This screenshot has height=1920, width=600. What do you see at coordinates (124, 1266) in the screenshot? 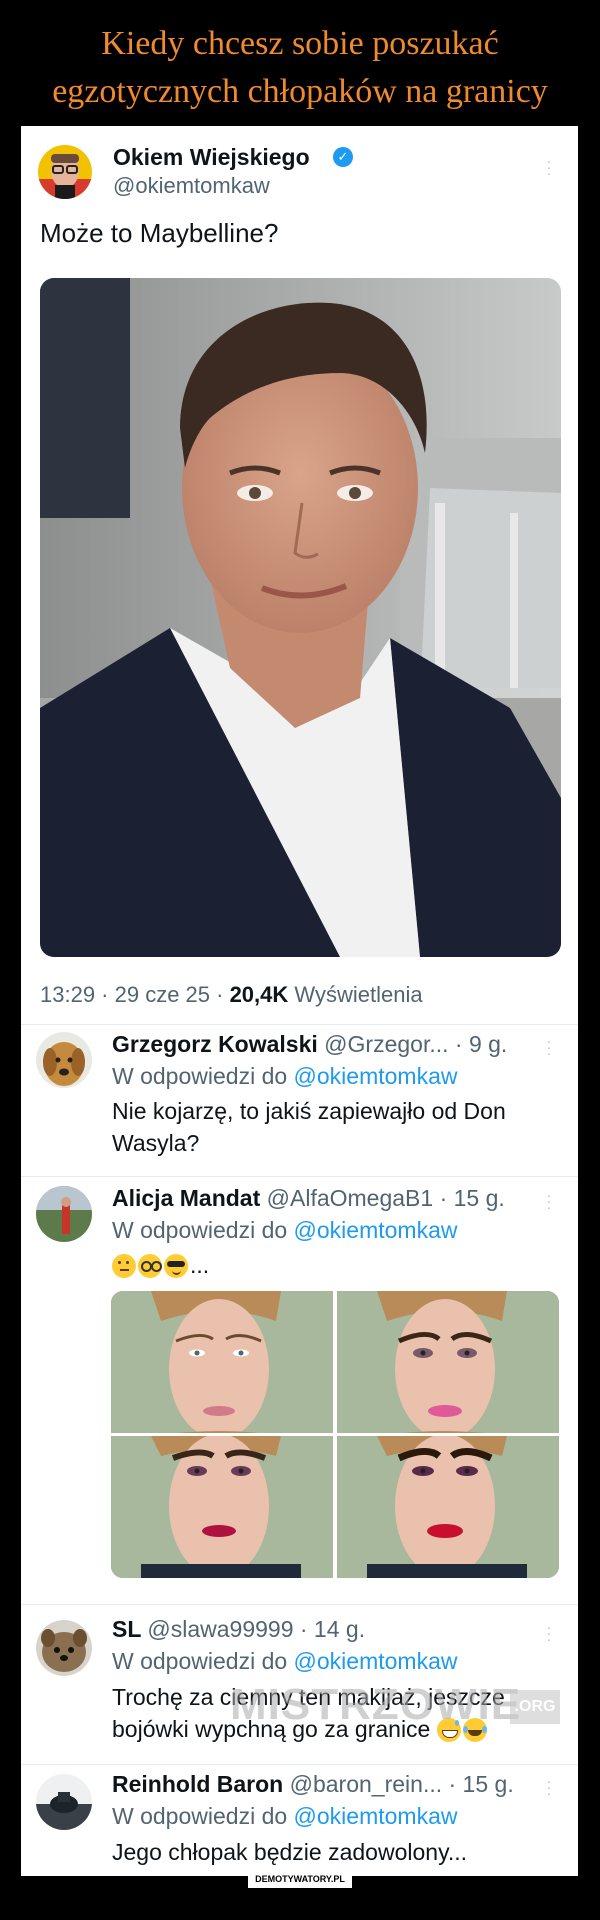
I see `thinking-face-emoji-icon` at bounding box center [124, 1266].